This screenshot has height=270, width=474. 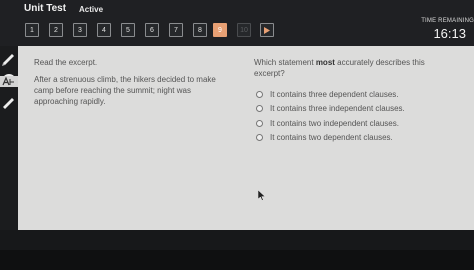 I want to click on answer-option-3: It contains two independent clauses., so click(x=351, y=125).